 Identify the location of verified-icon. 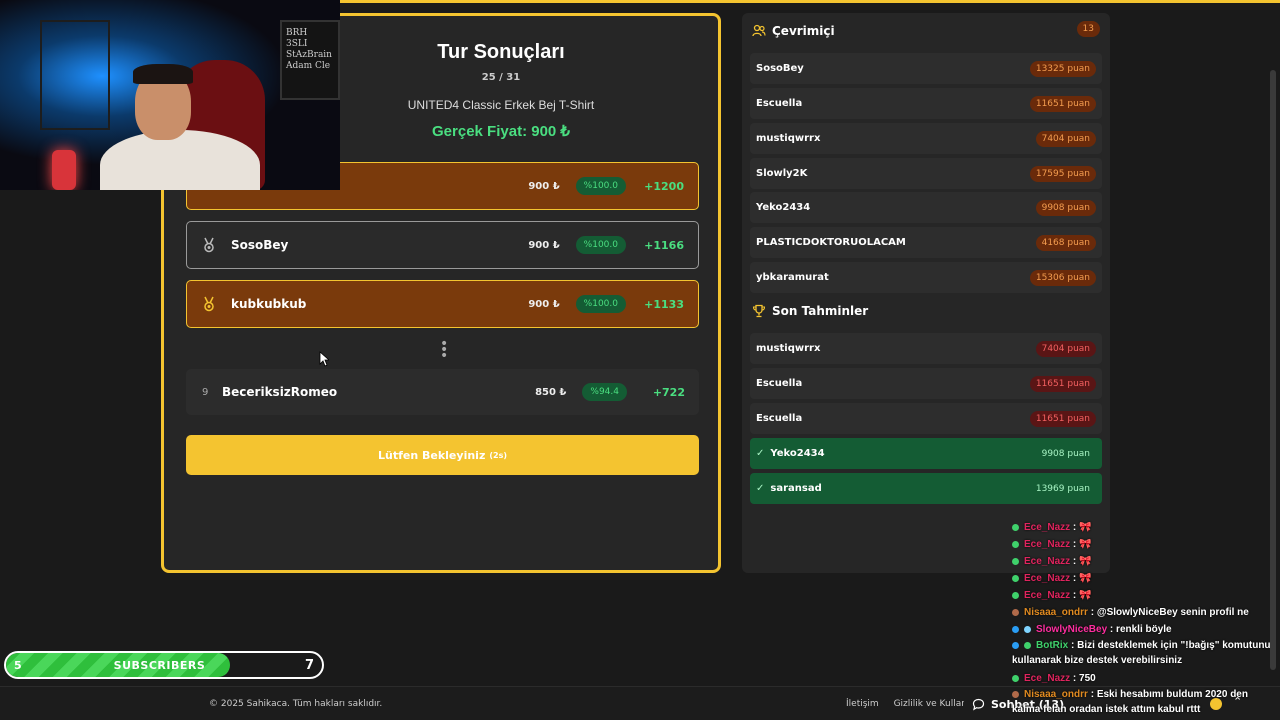
(1027, 645).